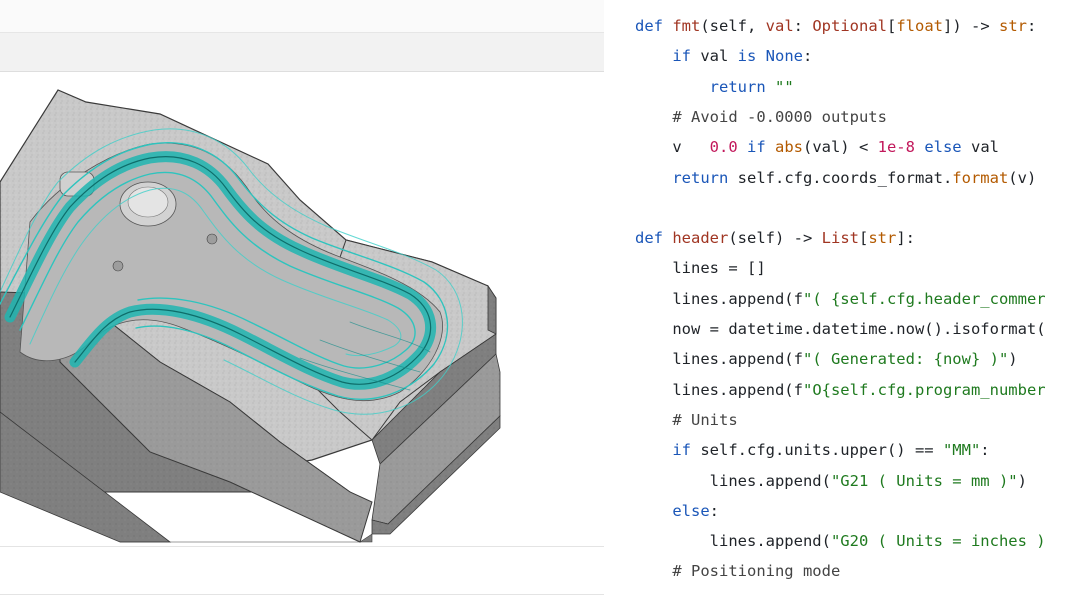 The height and width of the screenshot is (600, 1066). What do you see at coordinates (905, 238) in the screenshot?
I see `code-token: ]:` at bounding box center [905, 238].